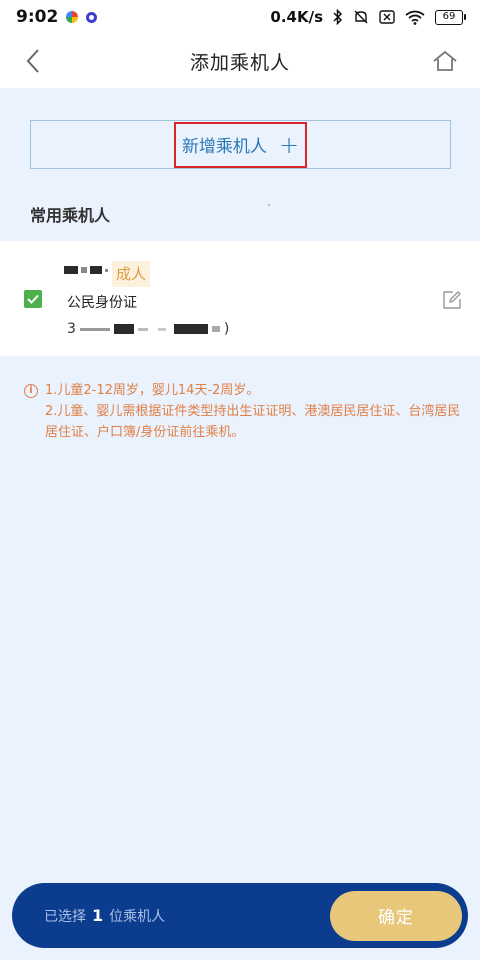 The image size is (480, 960). I want to click on app-notification-icon, so click(72, 17).